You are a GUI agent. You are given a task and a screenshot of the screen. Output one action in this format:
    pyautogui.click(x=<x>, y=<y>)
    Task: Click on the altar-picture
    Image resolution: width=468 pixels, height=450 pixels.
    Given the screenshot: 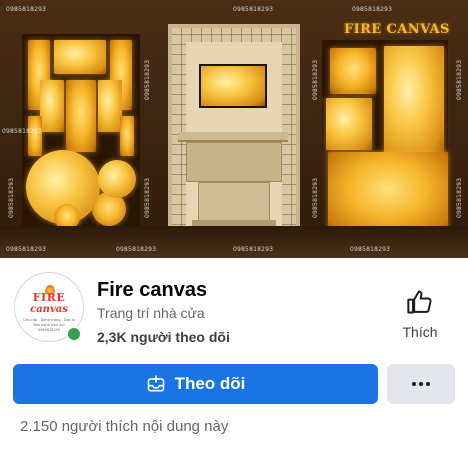 What is the action you would take?
    pyautogui.click(x=233, y=86)
    